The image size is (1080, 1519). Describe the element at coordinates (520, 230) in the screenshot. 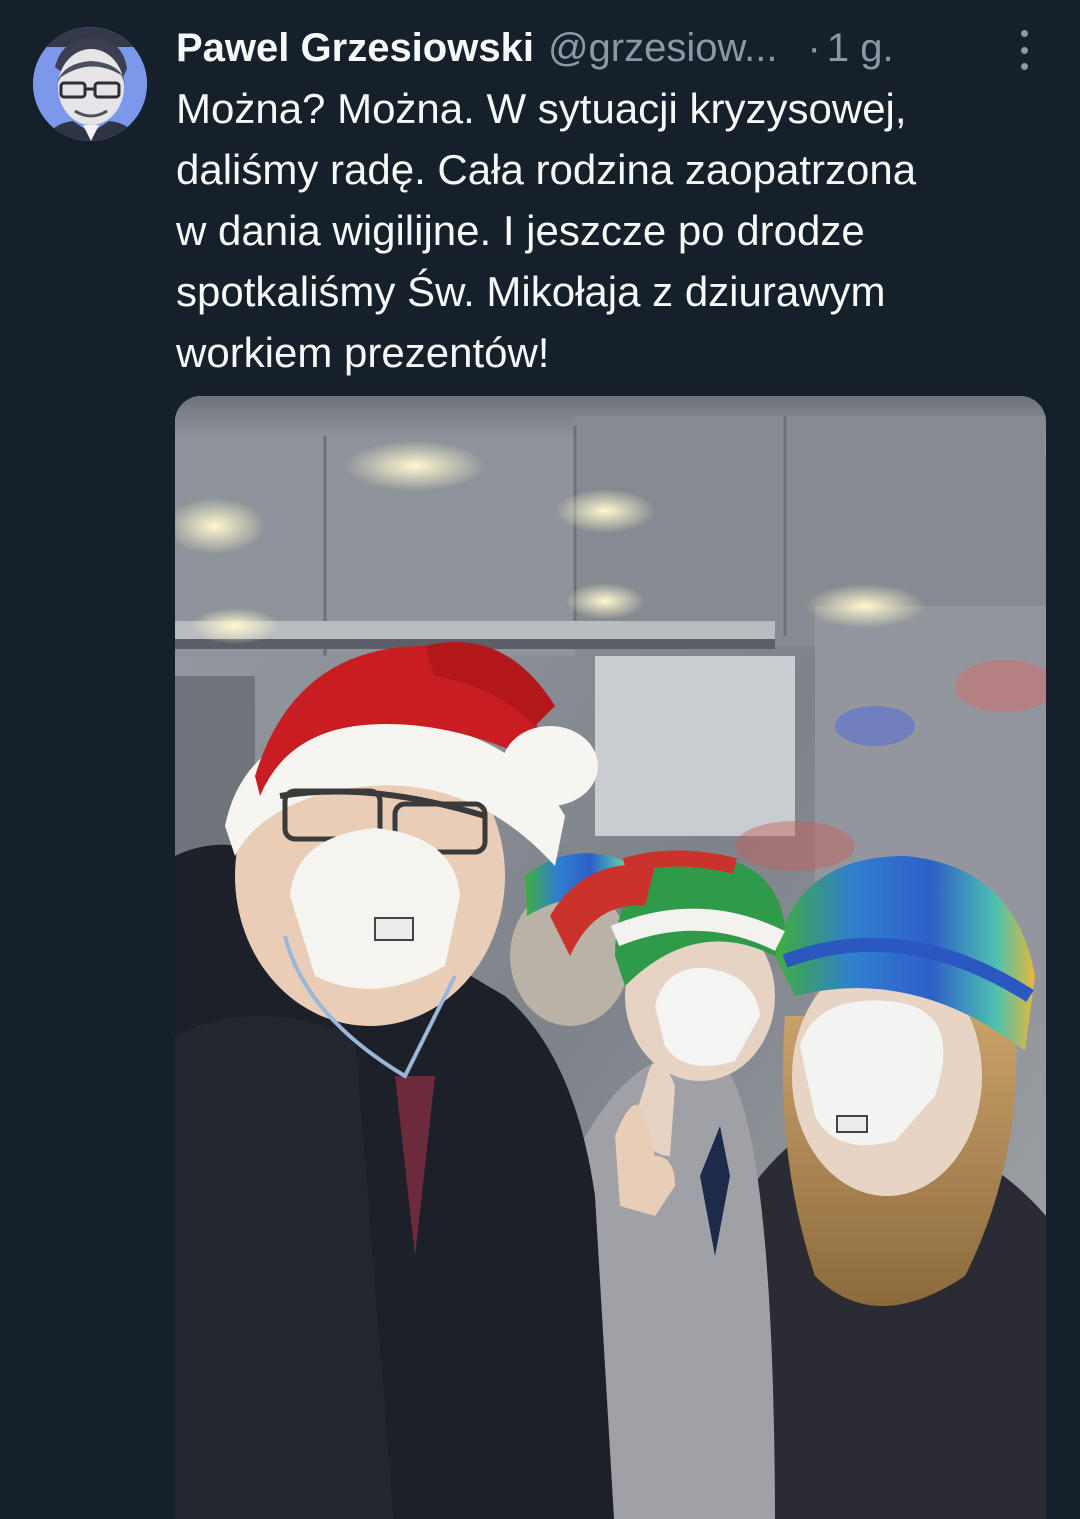

I see `tweet-text-line: w dania wigilijne. I jeszcze po drodze` at that location.